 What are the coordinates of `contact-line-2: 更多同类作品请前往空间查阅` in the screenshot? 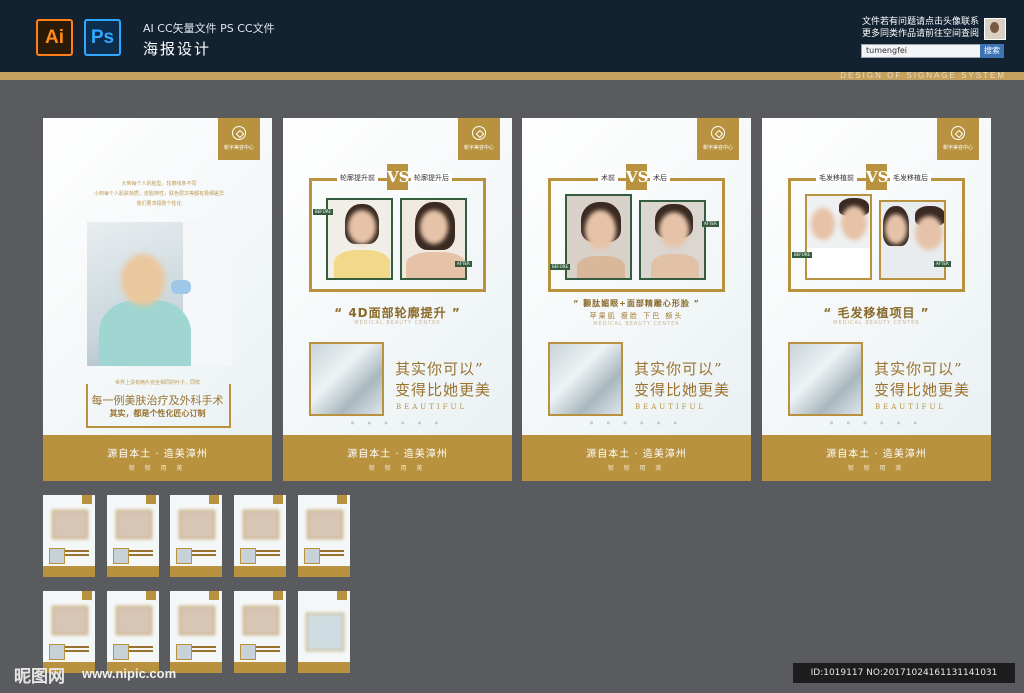 It's located at (921, 34).